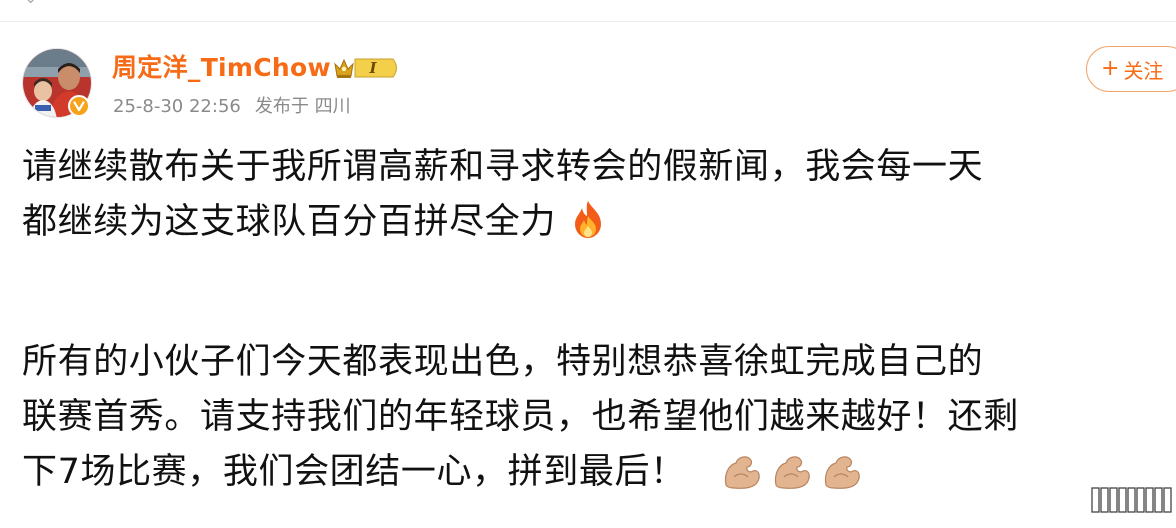 The width and height of the screenshot is (1176, 528). Describe the element at coordinates (1143, 70) in the screenshot. I see `follow-button-label: 关注` at that location.